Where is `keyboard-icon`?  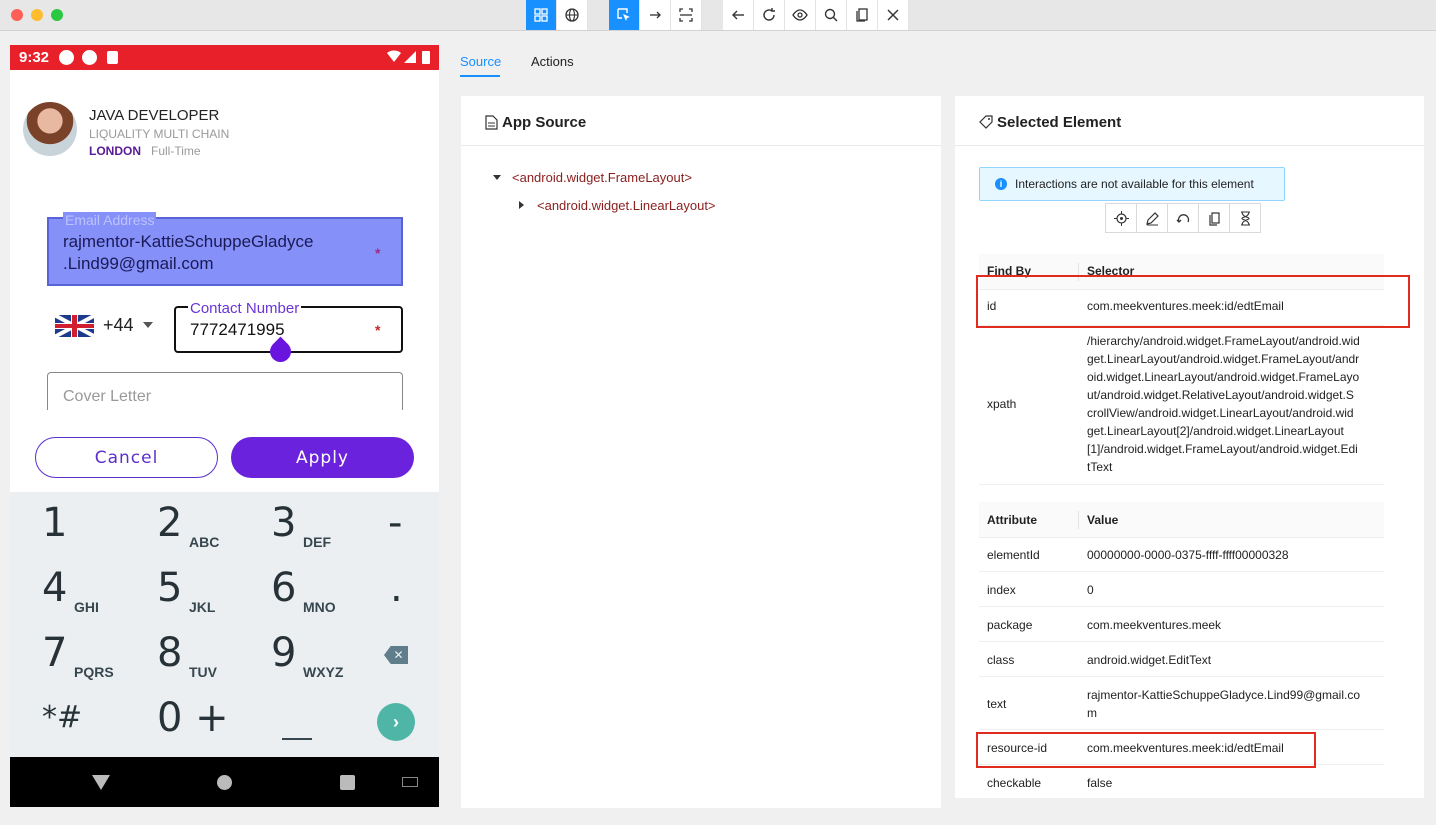 keyboard-icon is located at coordinates (410, 782).